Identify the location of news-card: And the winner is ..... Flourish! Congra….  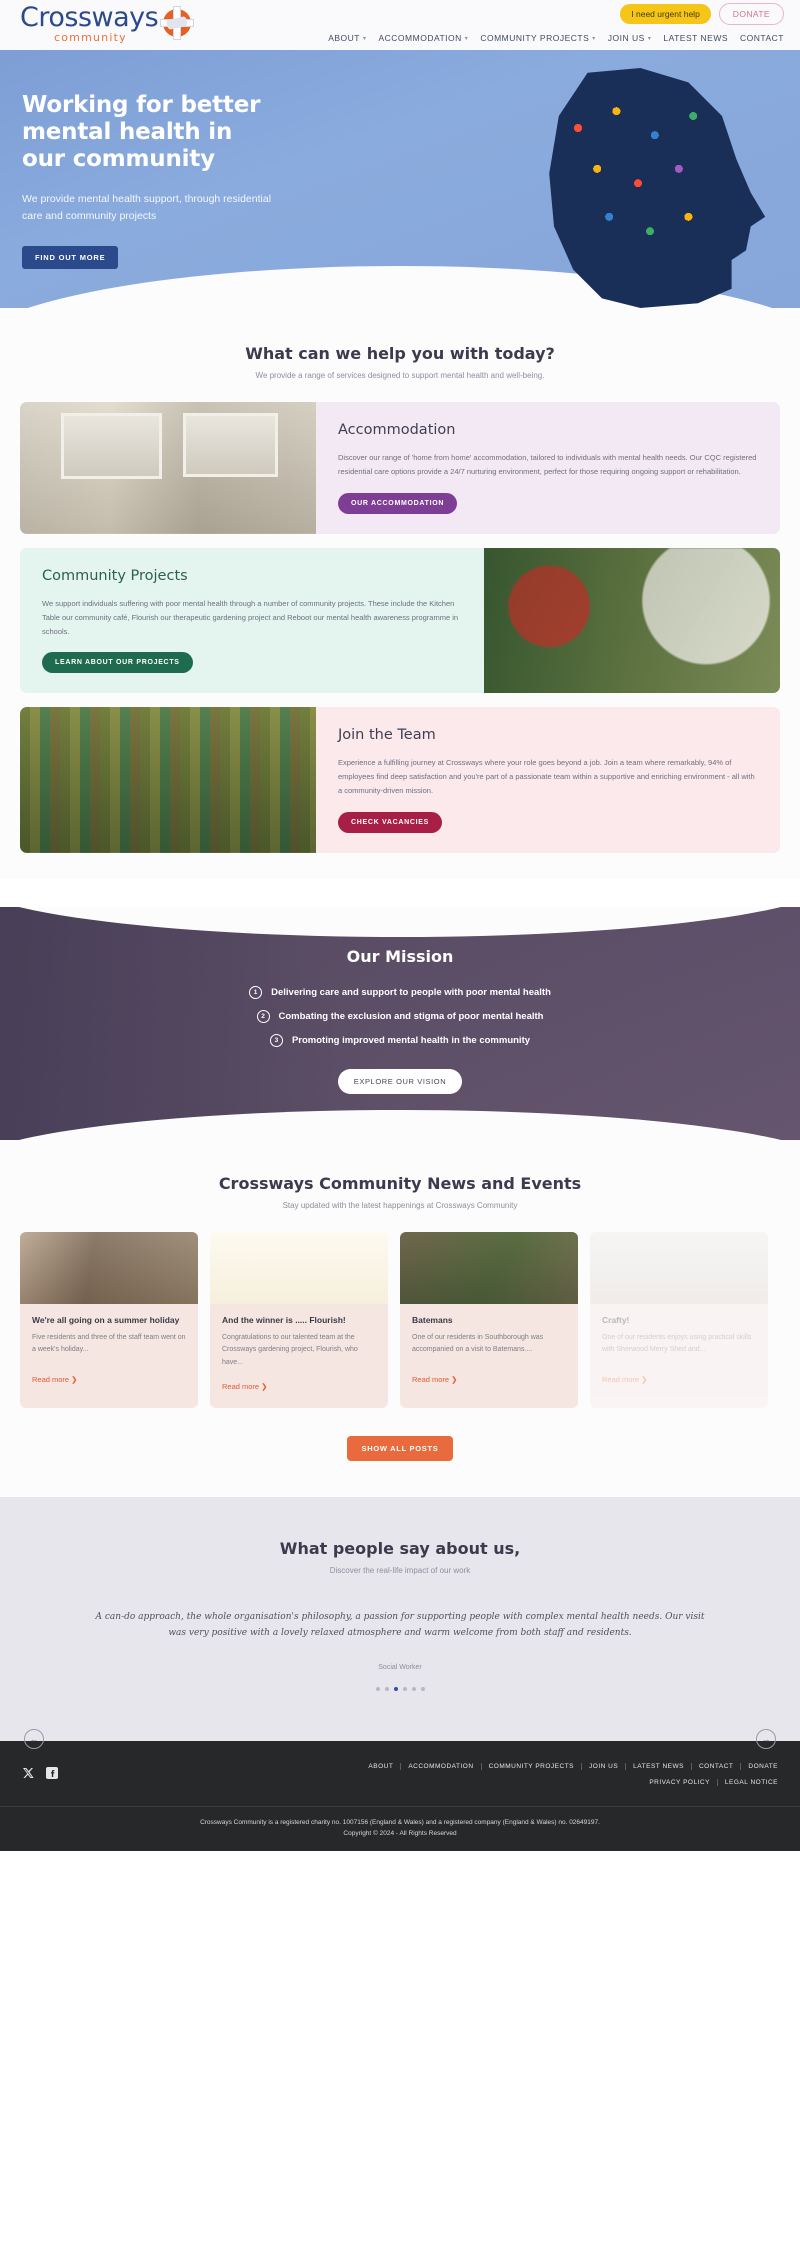
(299, 1320).